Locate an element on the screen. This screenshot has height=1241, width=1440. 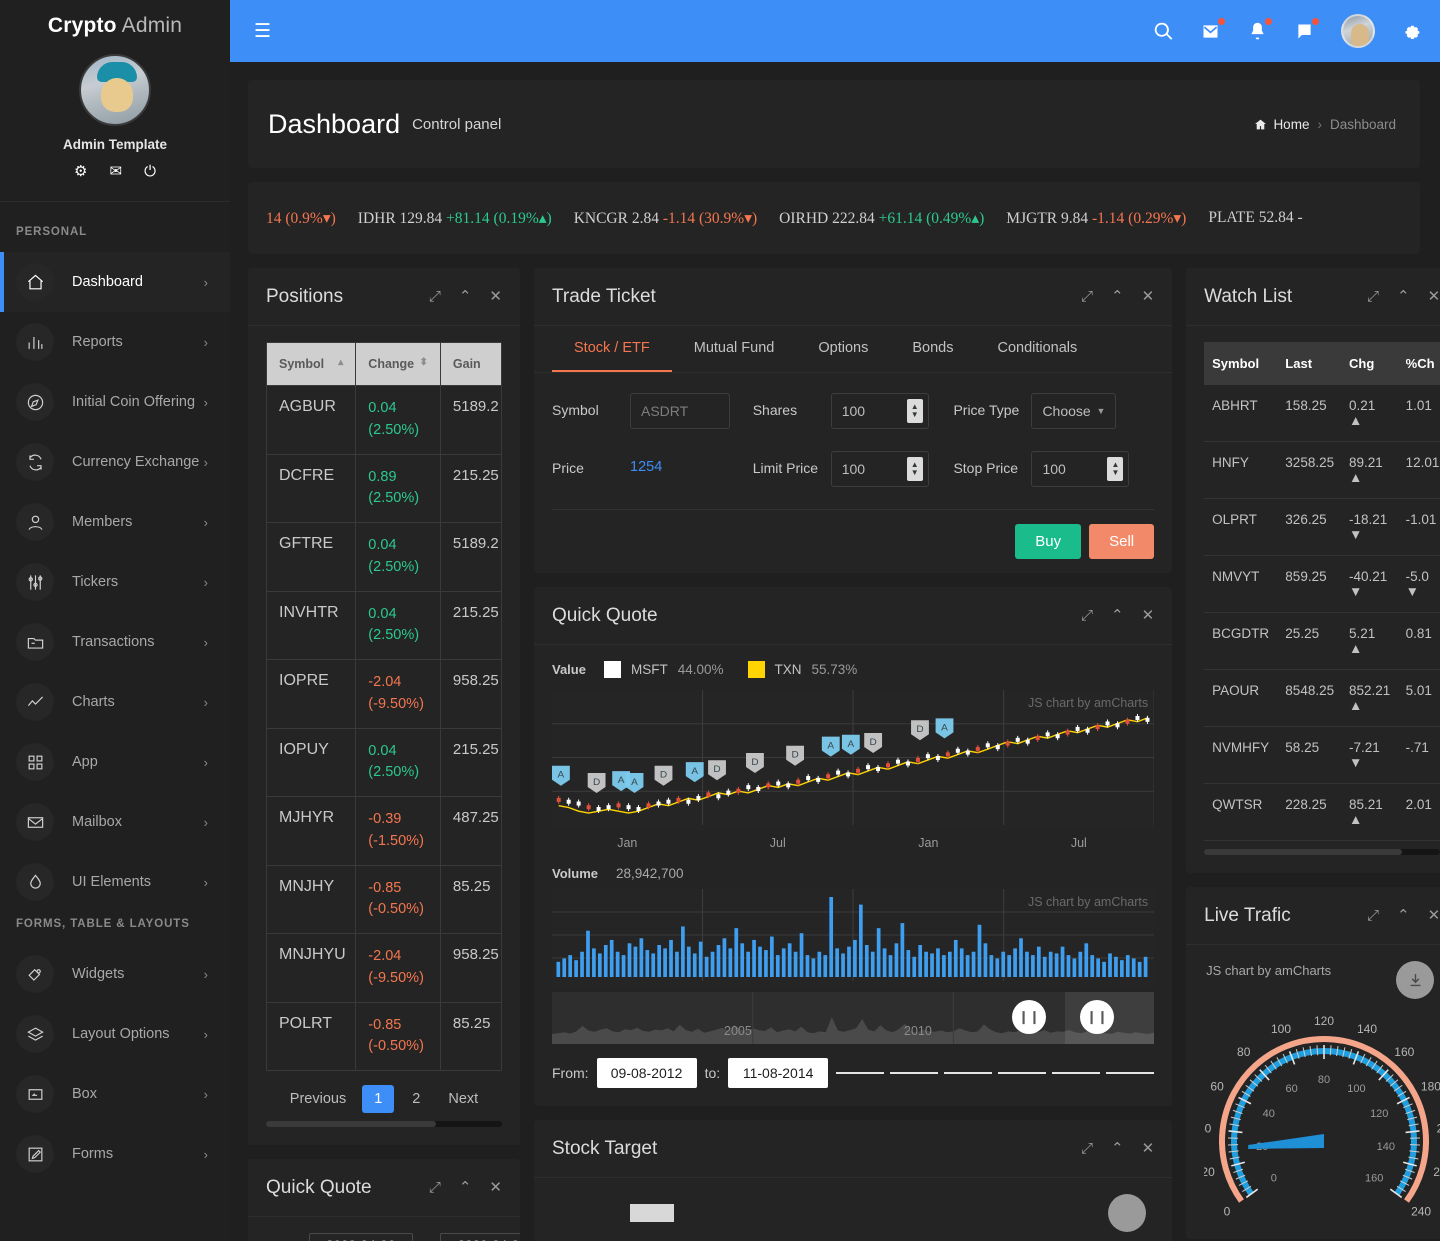
sidebar-item-dashboard: Dashboard › is located at coordinates (115, 282).